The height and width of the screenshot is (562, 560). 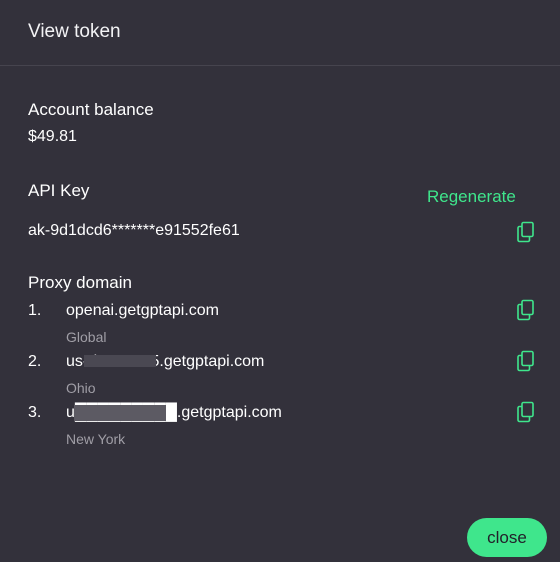 I want to click on api-key-value: ak-9d1dcd6*******e91552fe61, so click(x=134, y=230).